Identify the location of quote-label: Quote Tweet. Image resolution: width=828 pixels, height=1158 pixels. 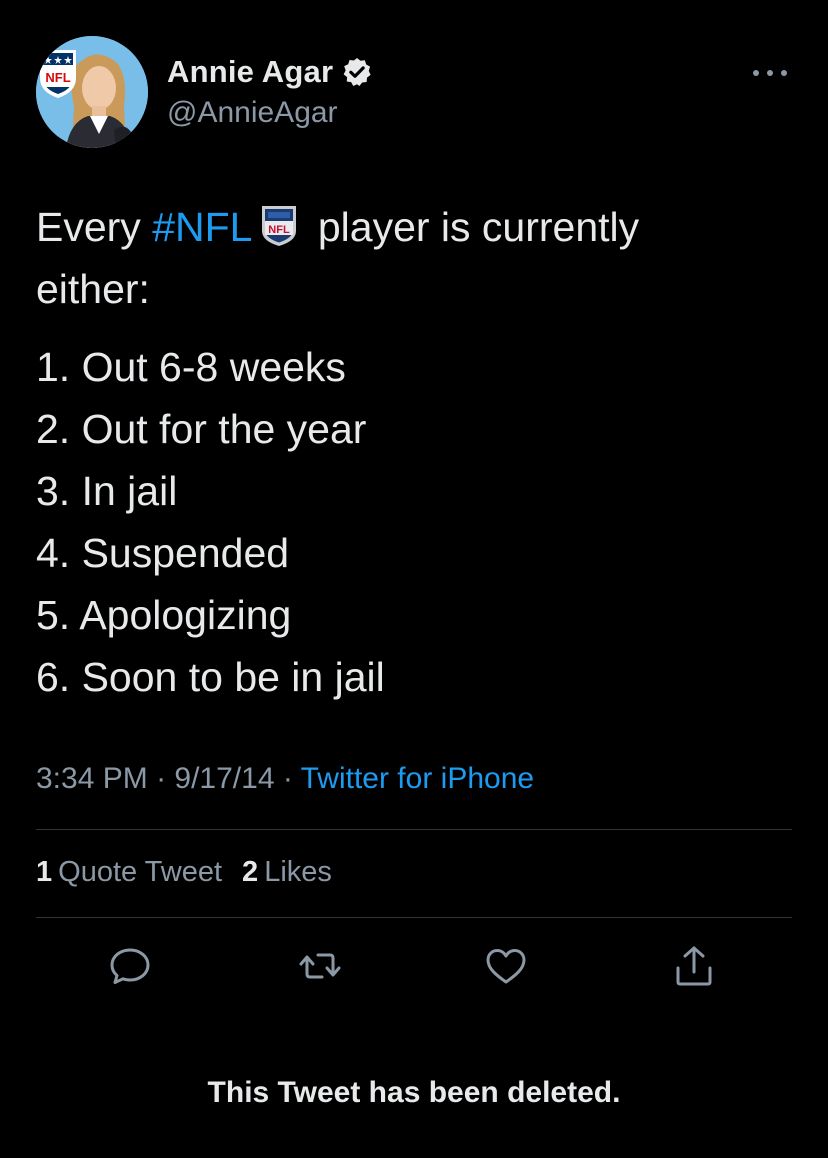
(140, 872).